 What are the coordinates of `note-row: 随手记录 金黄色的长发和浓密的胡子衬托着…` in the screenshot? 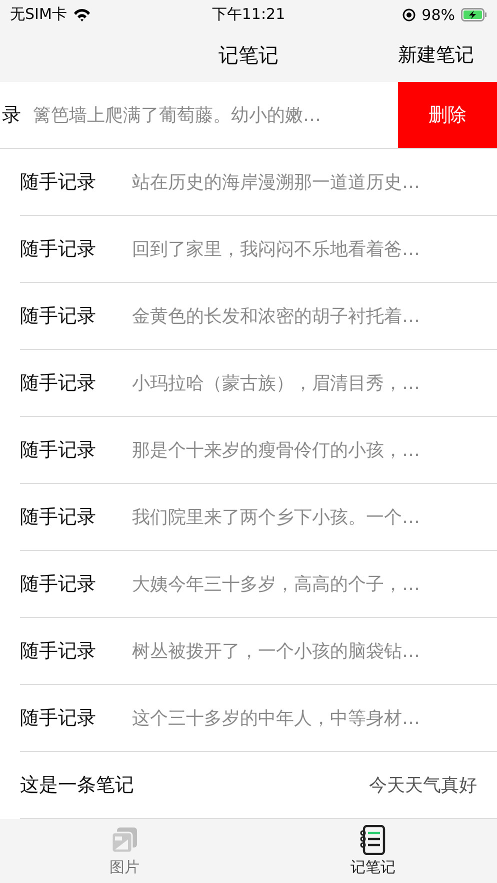 It's located at (258, 315).